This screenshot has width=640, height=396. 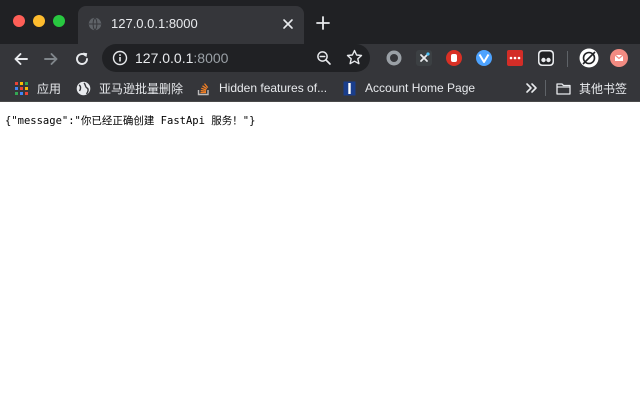 I want to click on bookmark-label: 亚马逊批量删除, so click(x=141, y=88).